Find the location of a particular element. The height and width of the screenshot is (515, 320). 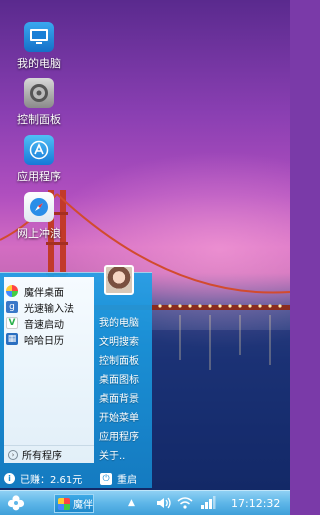

taskbar: 魔伴 ▲ 17:12:32 is located at coordinates (145, 502).